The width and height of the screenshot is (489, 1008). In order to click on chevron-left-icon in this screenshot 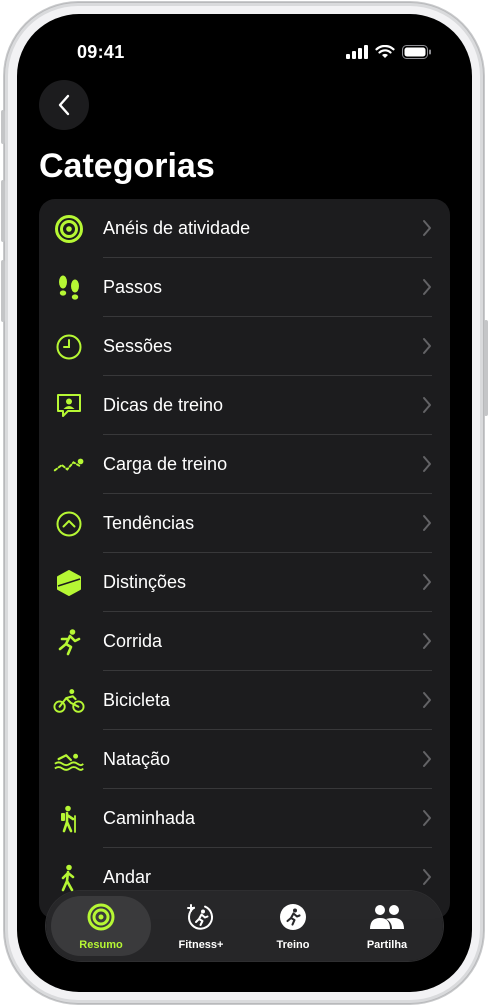, I will do `click(64, 105)`.